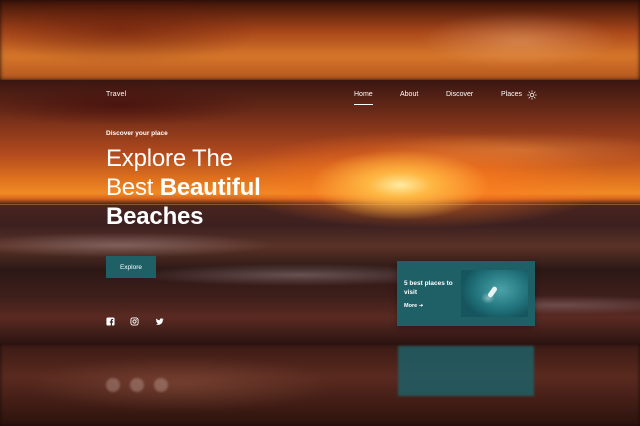 This screenshot has width=640, height=426. I want to click on card-more-link: More ➜, so click(413, 306).